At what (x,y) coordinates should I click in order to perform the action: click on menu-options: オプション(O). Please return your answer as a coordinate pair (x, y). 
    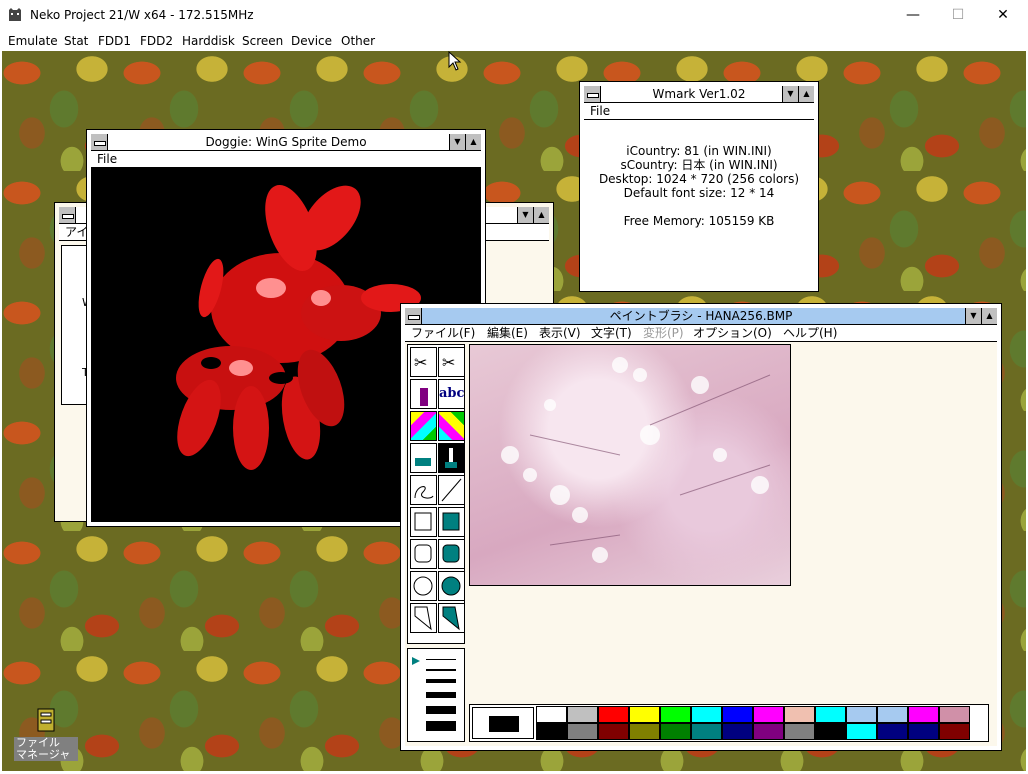
    Looking at the image, I should click on (732, 333).